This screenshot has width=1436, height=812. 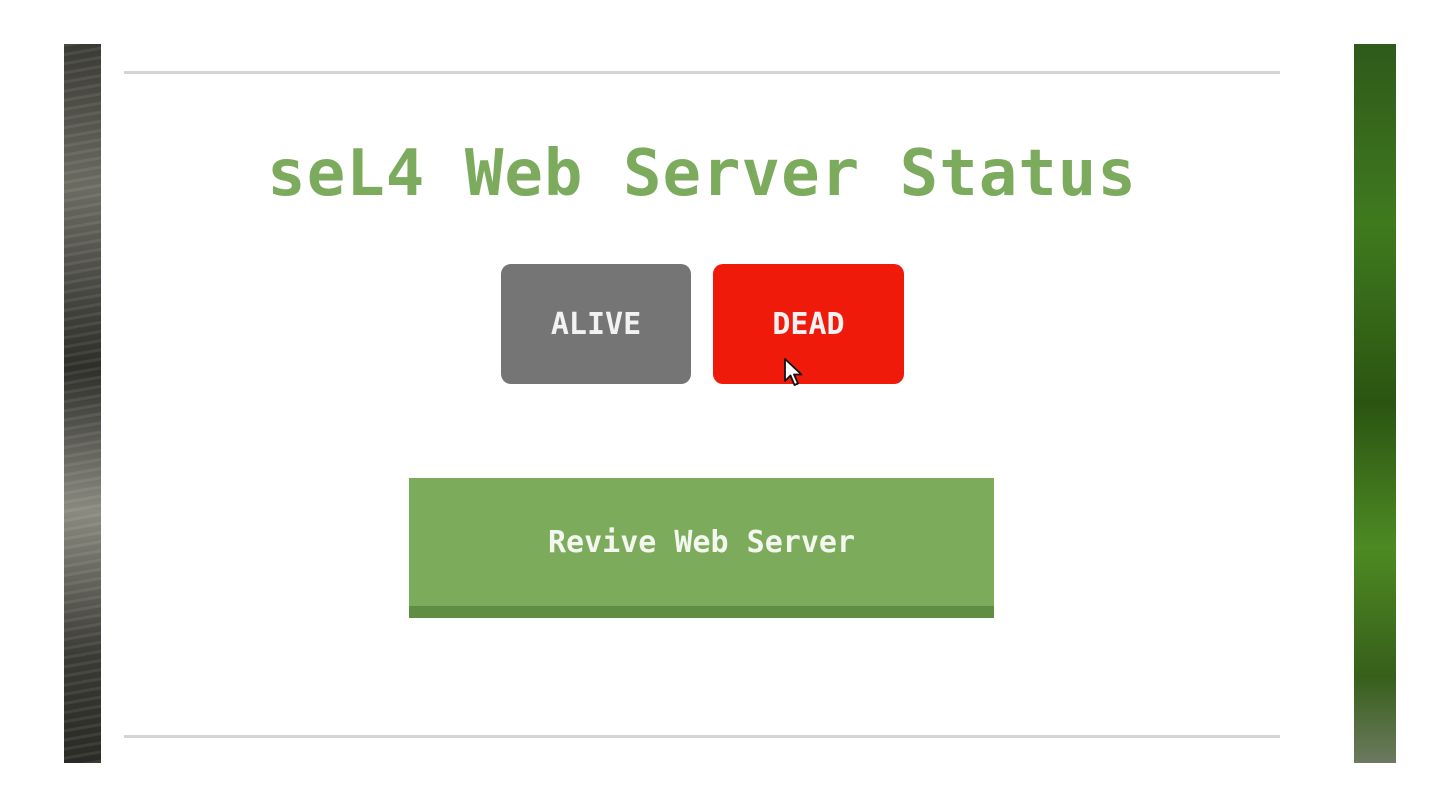 I want to click on top-divider, so click(x=702, y=72).